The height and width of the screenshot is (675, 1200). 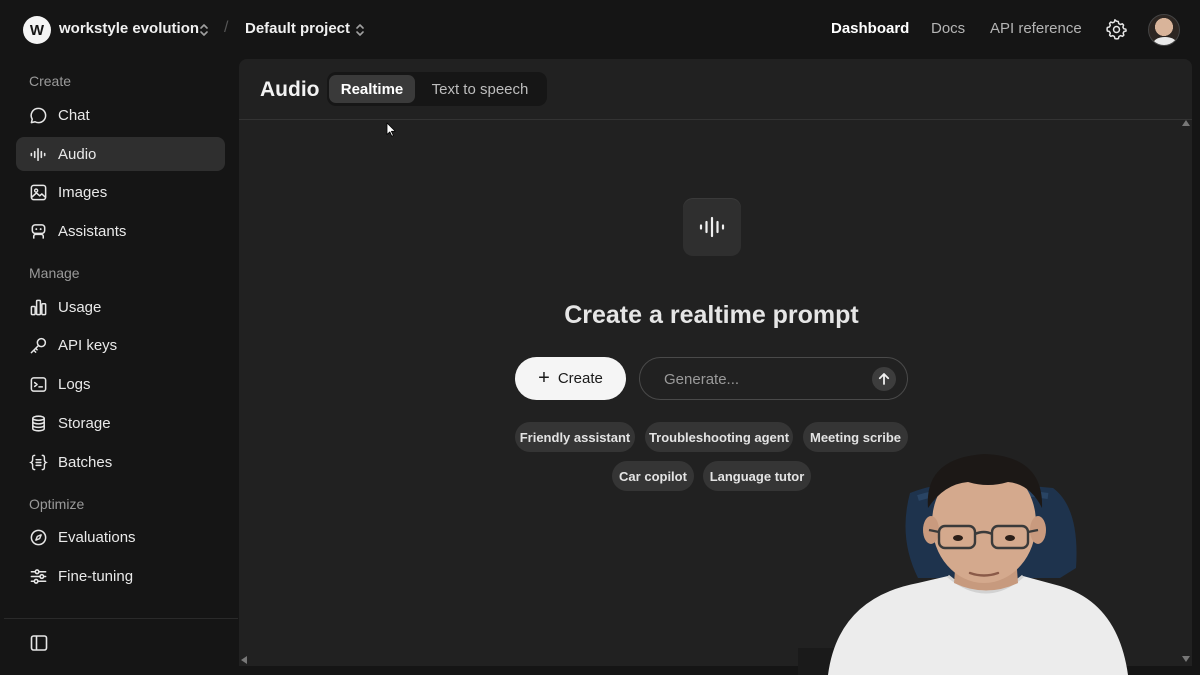 What do you see at coordinates (120, 154) in the screenshot?
I see `sidebar-item-audio: Audio` at bounding box center [120, 154].